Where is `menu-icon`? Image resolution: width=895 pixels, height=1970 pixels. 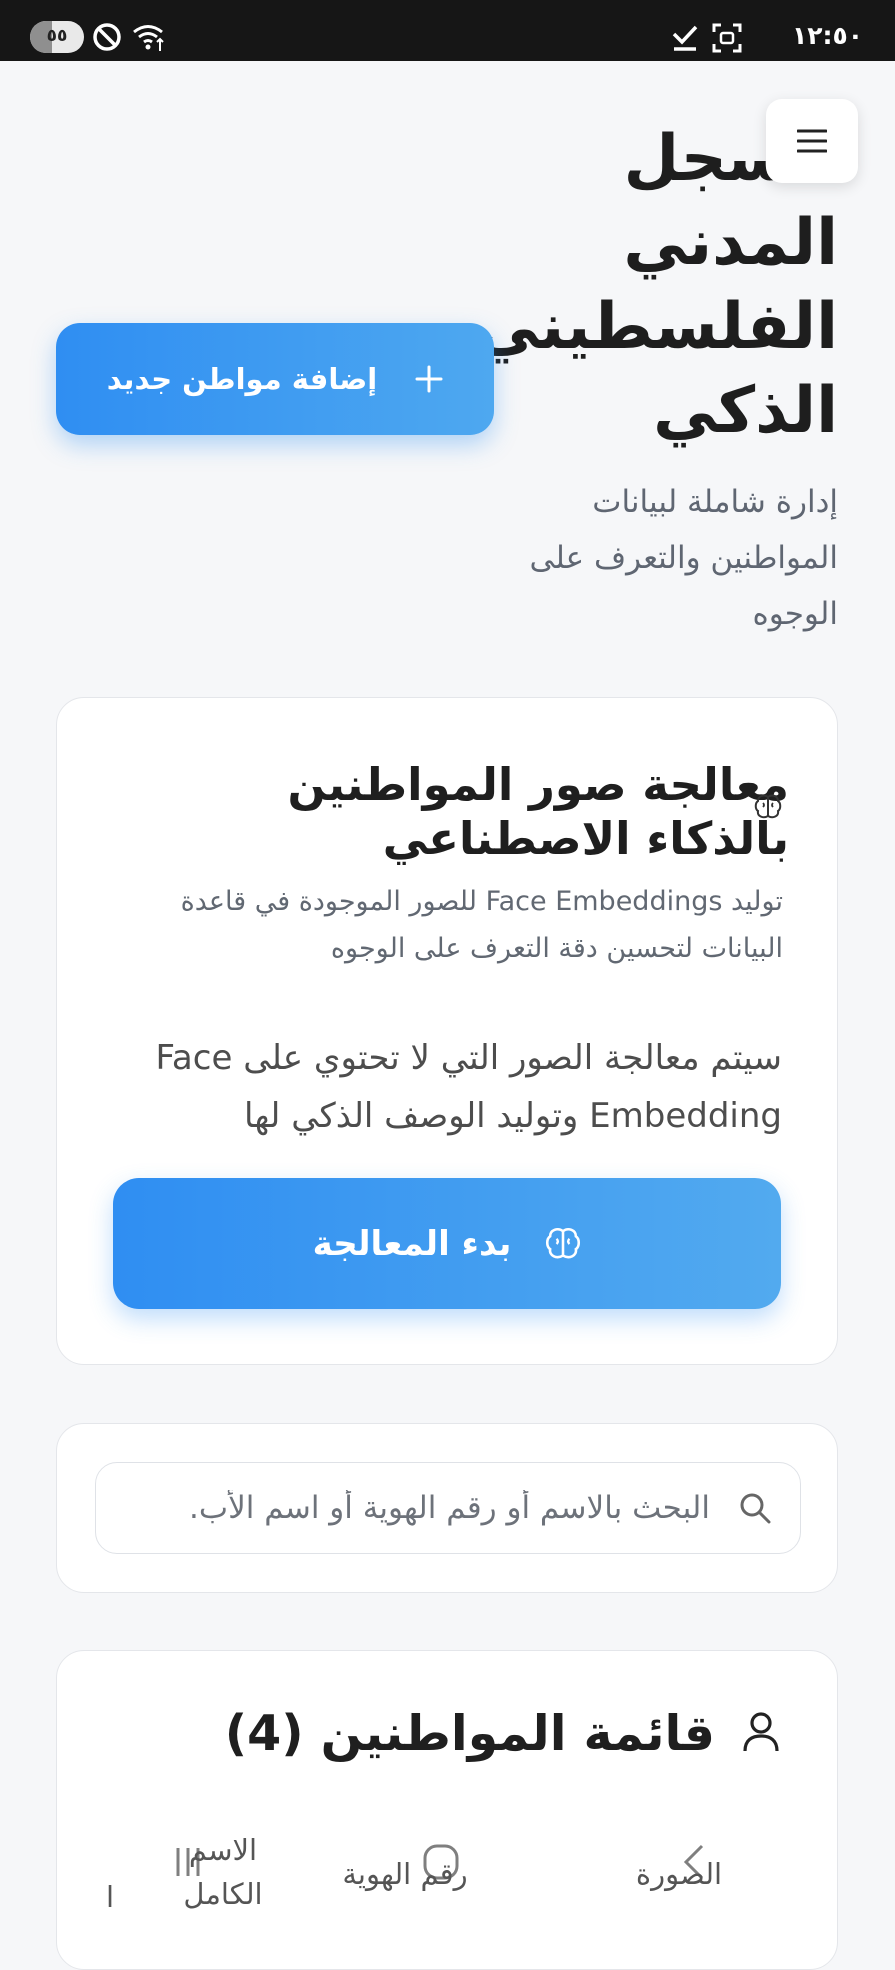 menu-icon is located at coordinates (812, 141).